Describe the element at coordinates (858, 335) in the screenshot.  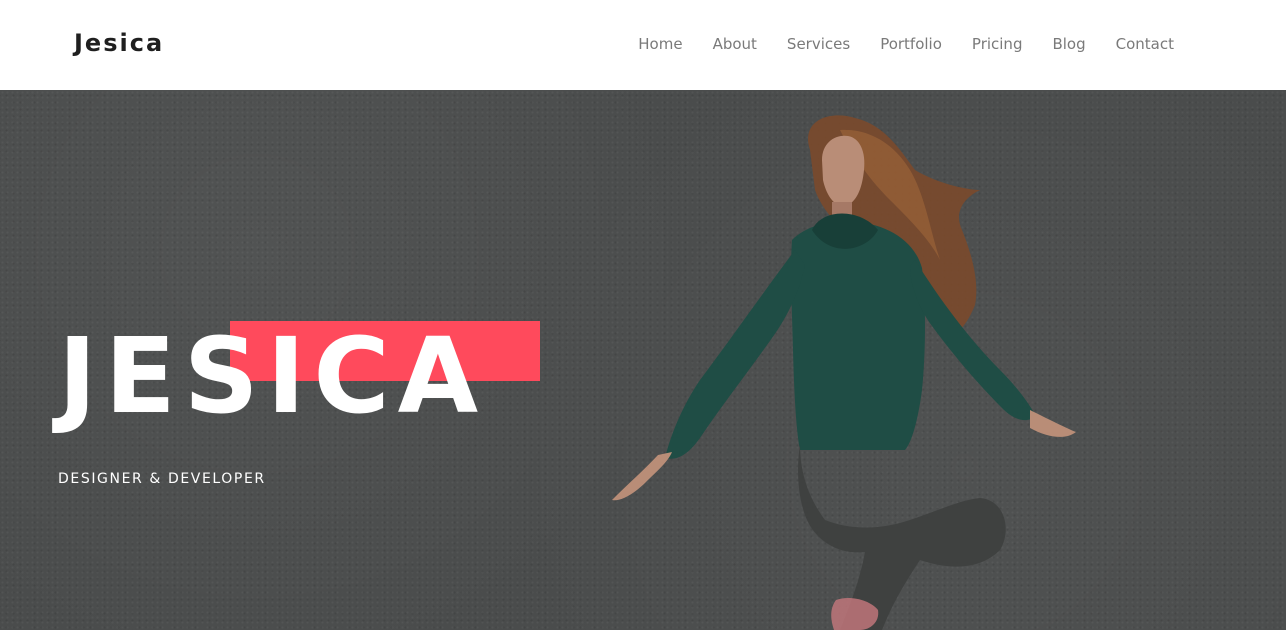
I see `hoodie-torso` at that location.